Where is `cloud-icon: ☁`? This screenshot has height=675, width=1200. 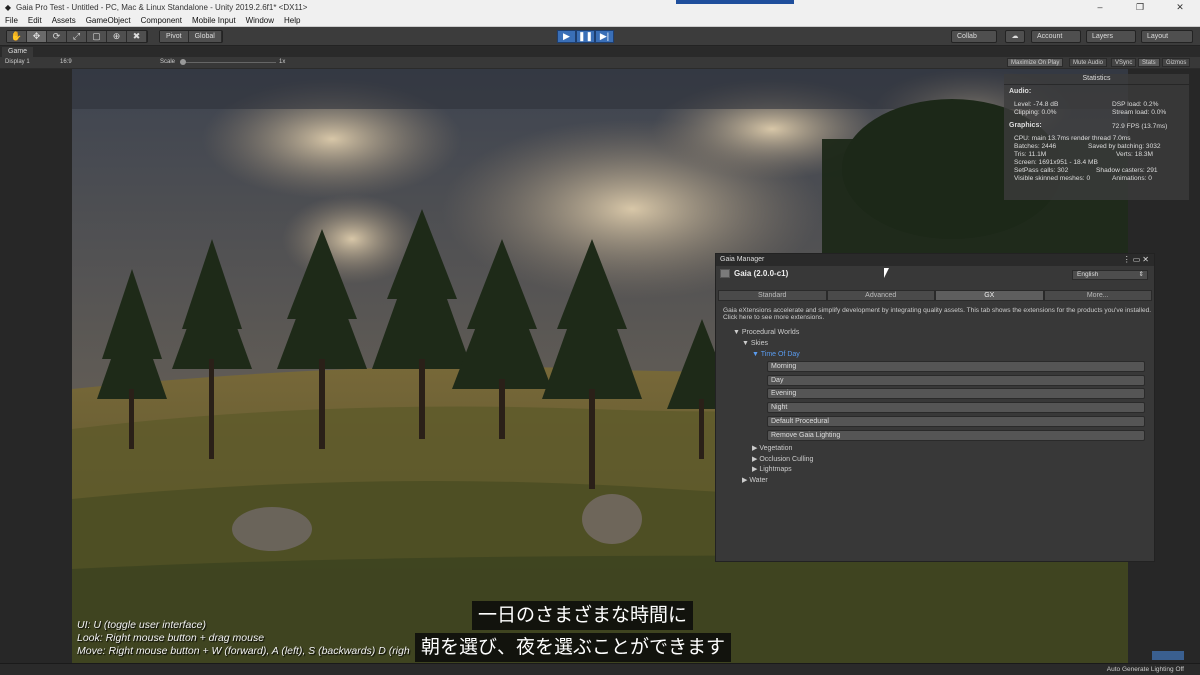
cloud-icon: ☁ is located at coordinates (1015, 36).